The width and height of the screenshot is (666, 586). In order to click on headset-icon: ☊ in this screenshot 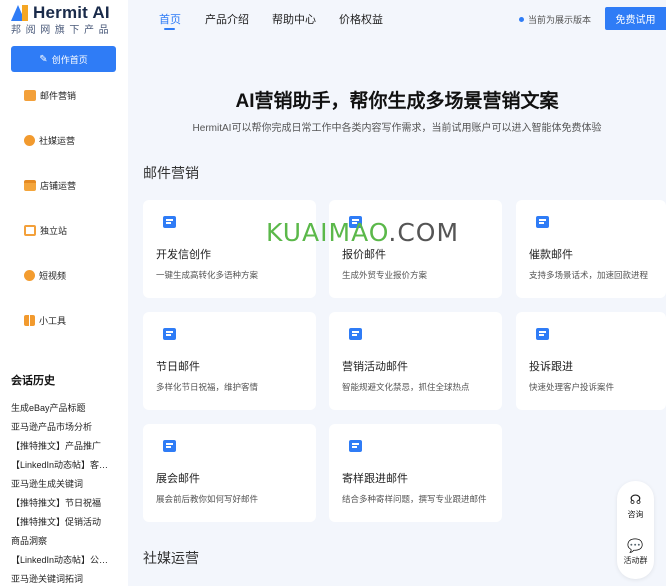, I will do `click(635, 499)`.